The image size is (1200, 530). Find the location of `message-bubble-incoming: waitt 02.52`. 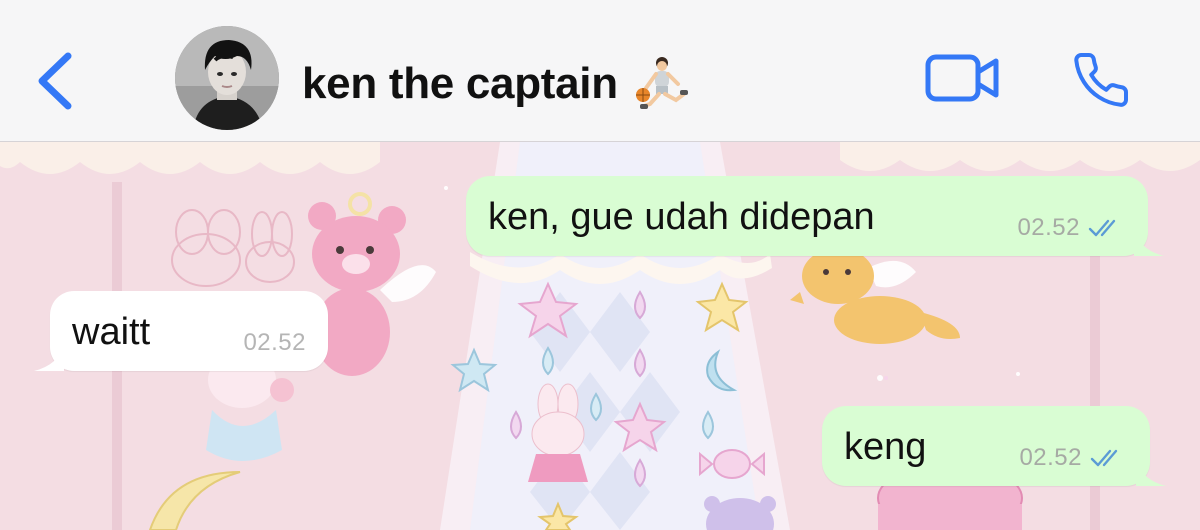

message-bubble-incoming: waitt 02.52 is located at coordinates (181, 331).